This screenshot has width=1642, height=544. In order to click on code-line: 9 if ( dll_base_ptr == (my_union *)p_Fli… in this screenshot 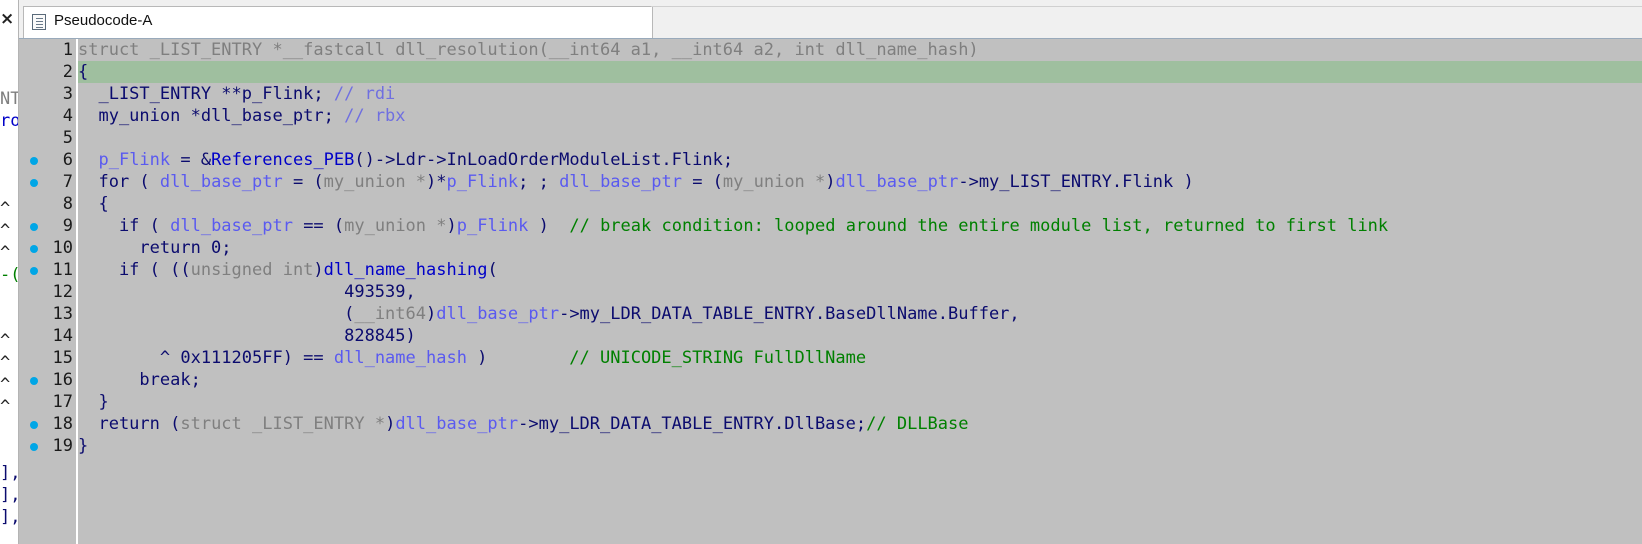, I will do `click(830, 226)`.